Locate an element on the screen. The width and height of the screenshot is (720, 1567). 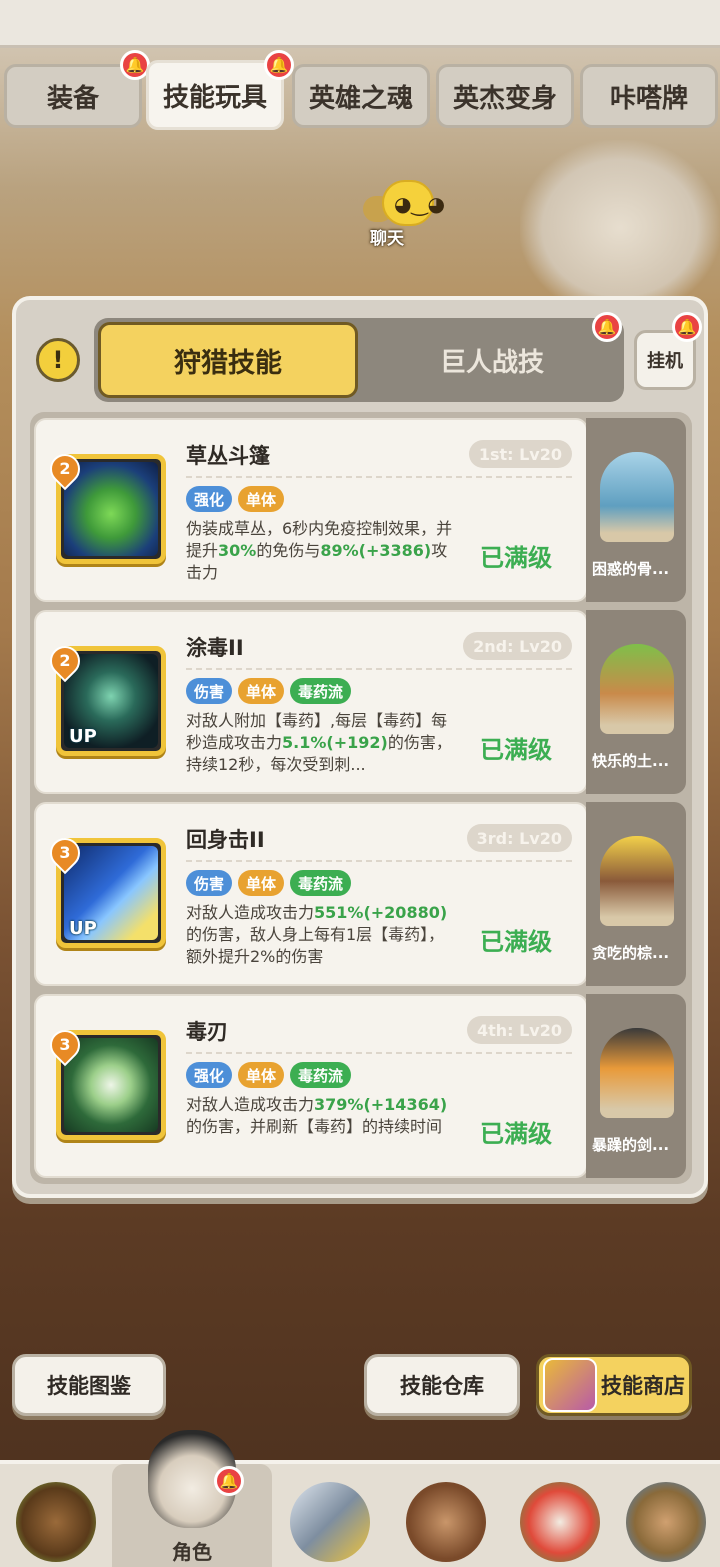
nav-label: 角色 is located at coordinates (192, 1552).